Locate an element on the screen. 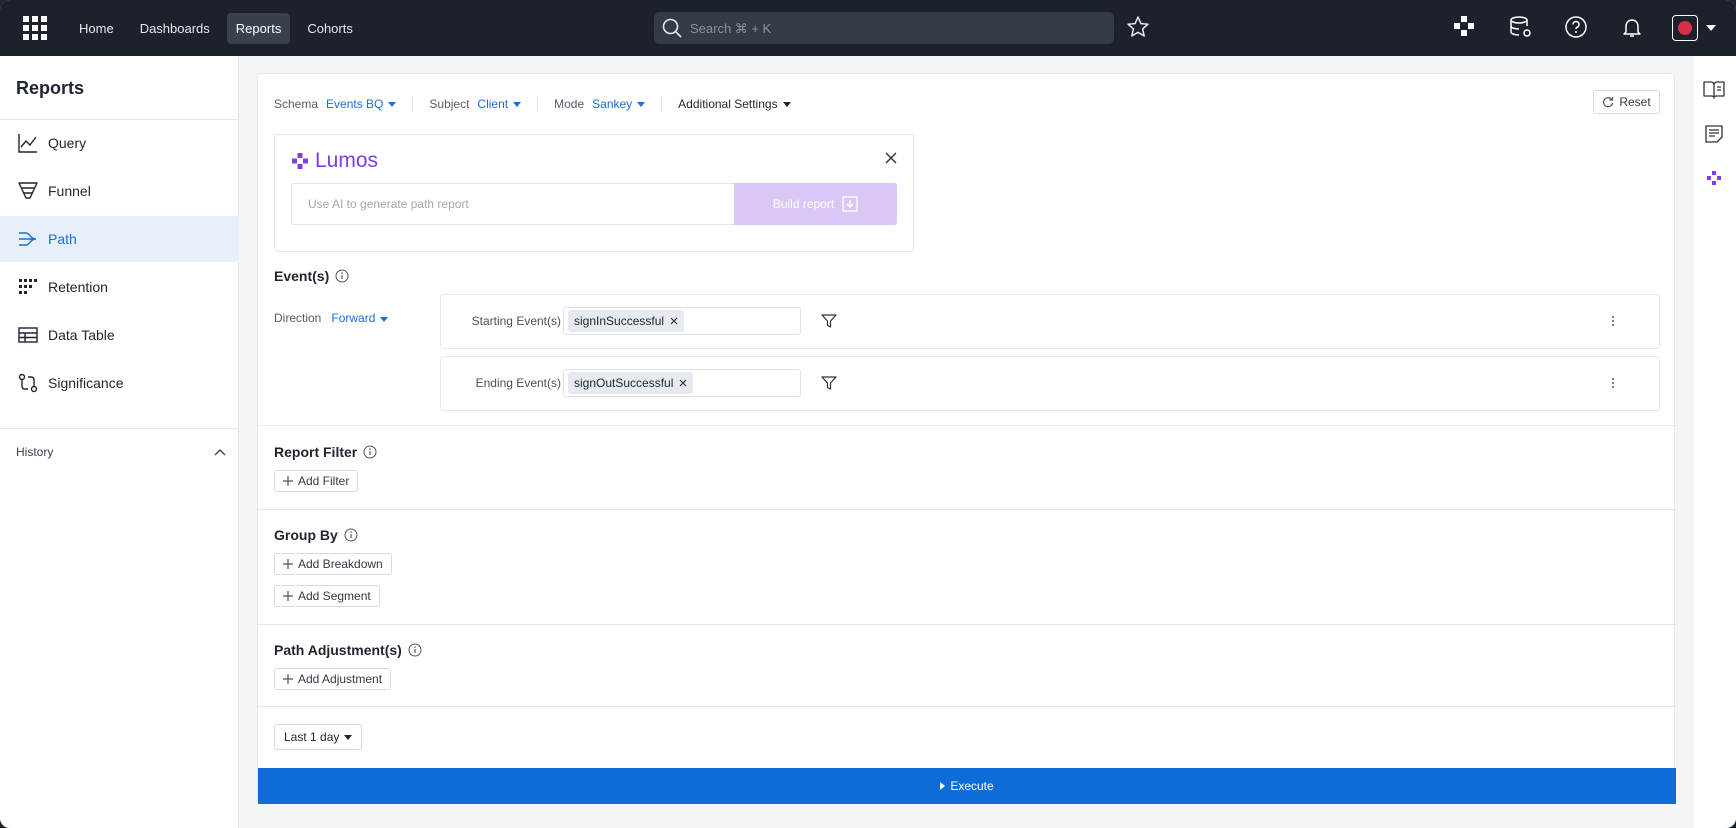  top-navigation-bar: Home Dashboards Reports Cohorts is located at coordinates (868, 28).